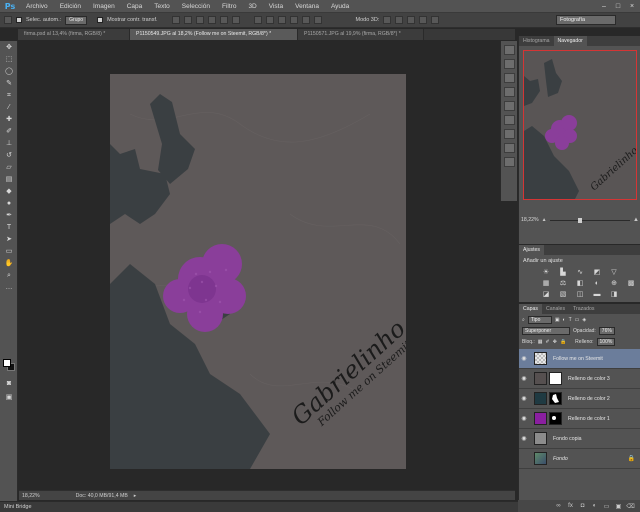  Describe the element at coordinates (580, 294) in the screenshot. I see `threshold-icon: ◫` at that location.